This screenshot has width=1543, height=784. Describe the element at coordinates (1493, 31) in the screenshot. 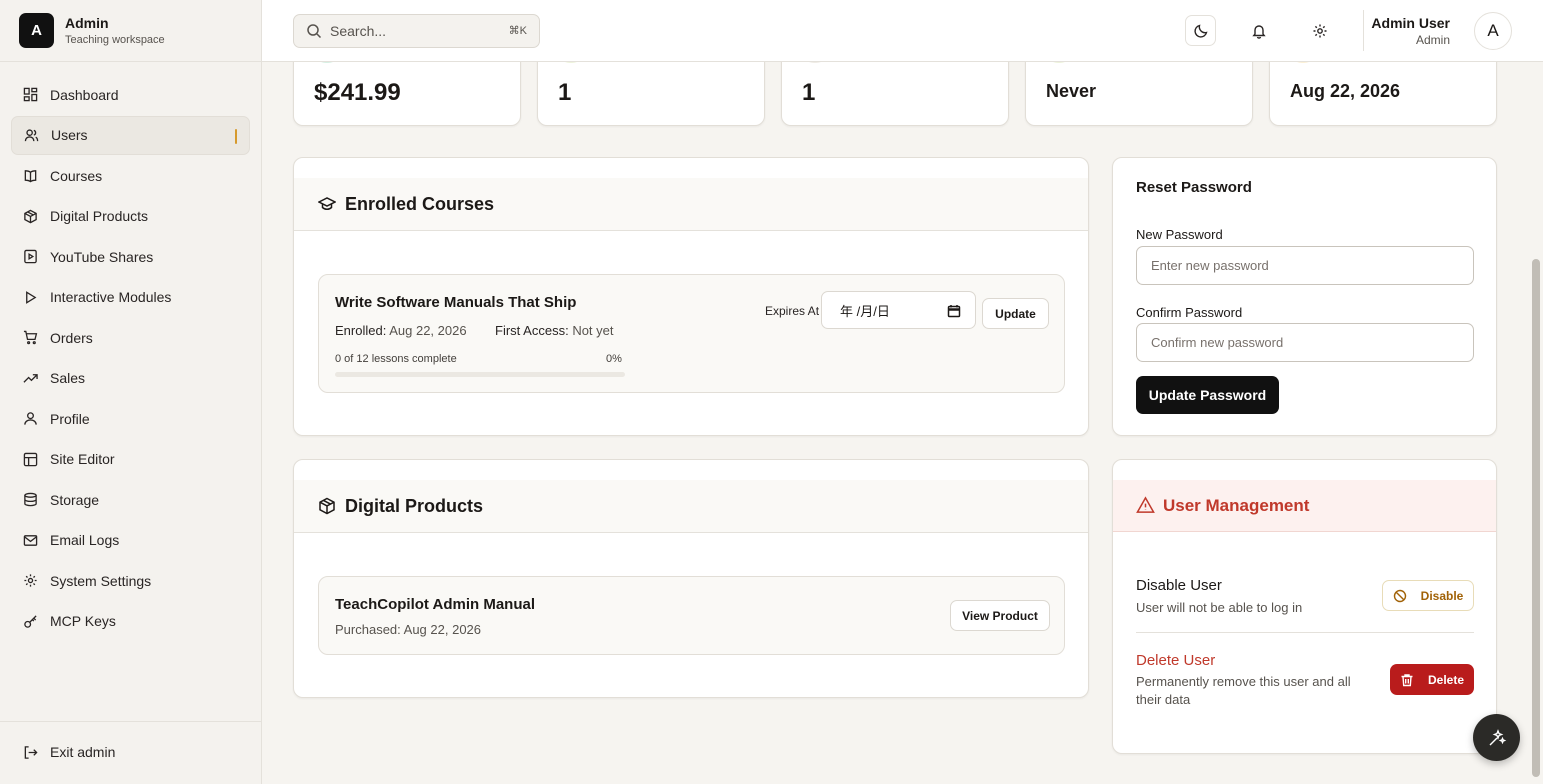

I see `avatar: A` at that location.